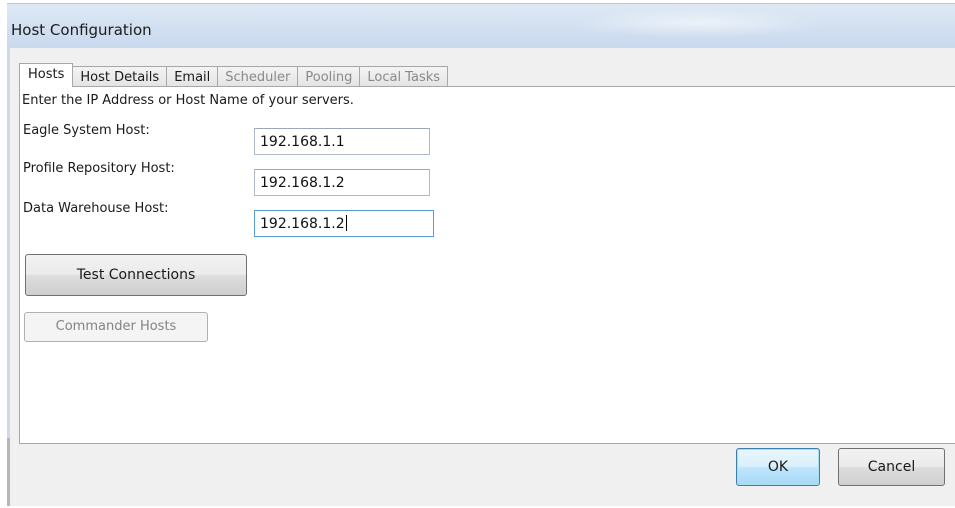 The width and height of the screenshot is (955, 508). What do you see at coordinates (481, 25) in the screenshot?
I see `title-bar: Host Configuration` at bounding box center [481, 25].